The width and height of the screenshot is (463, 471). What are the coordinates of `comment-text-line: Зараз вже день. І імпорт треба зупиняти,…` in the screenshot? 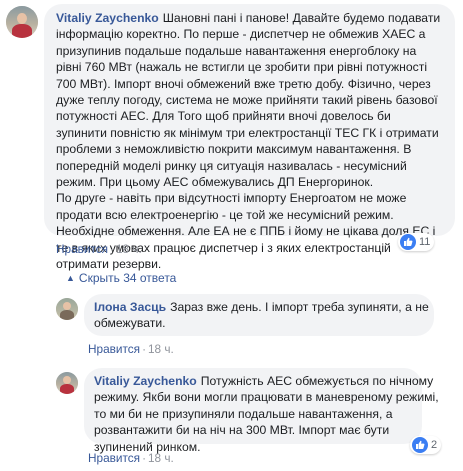 It's located at (299, 307).